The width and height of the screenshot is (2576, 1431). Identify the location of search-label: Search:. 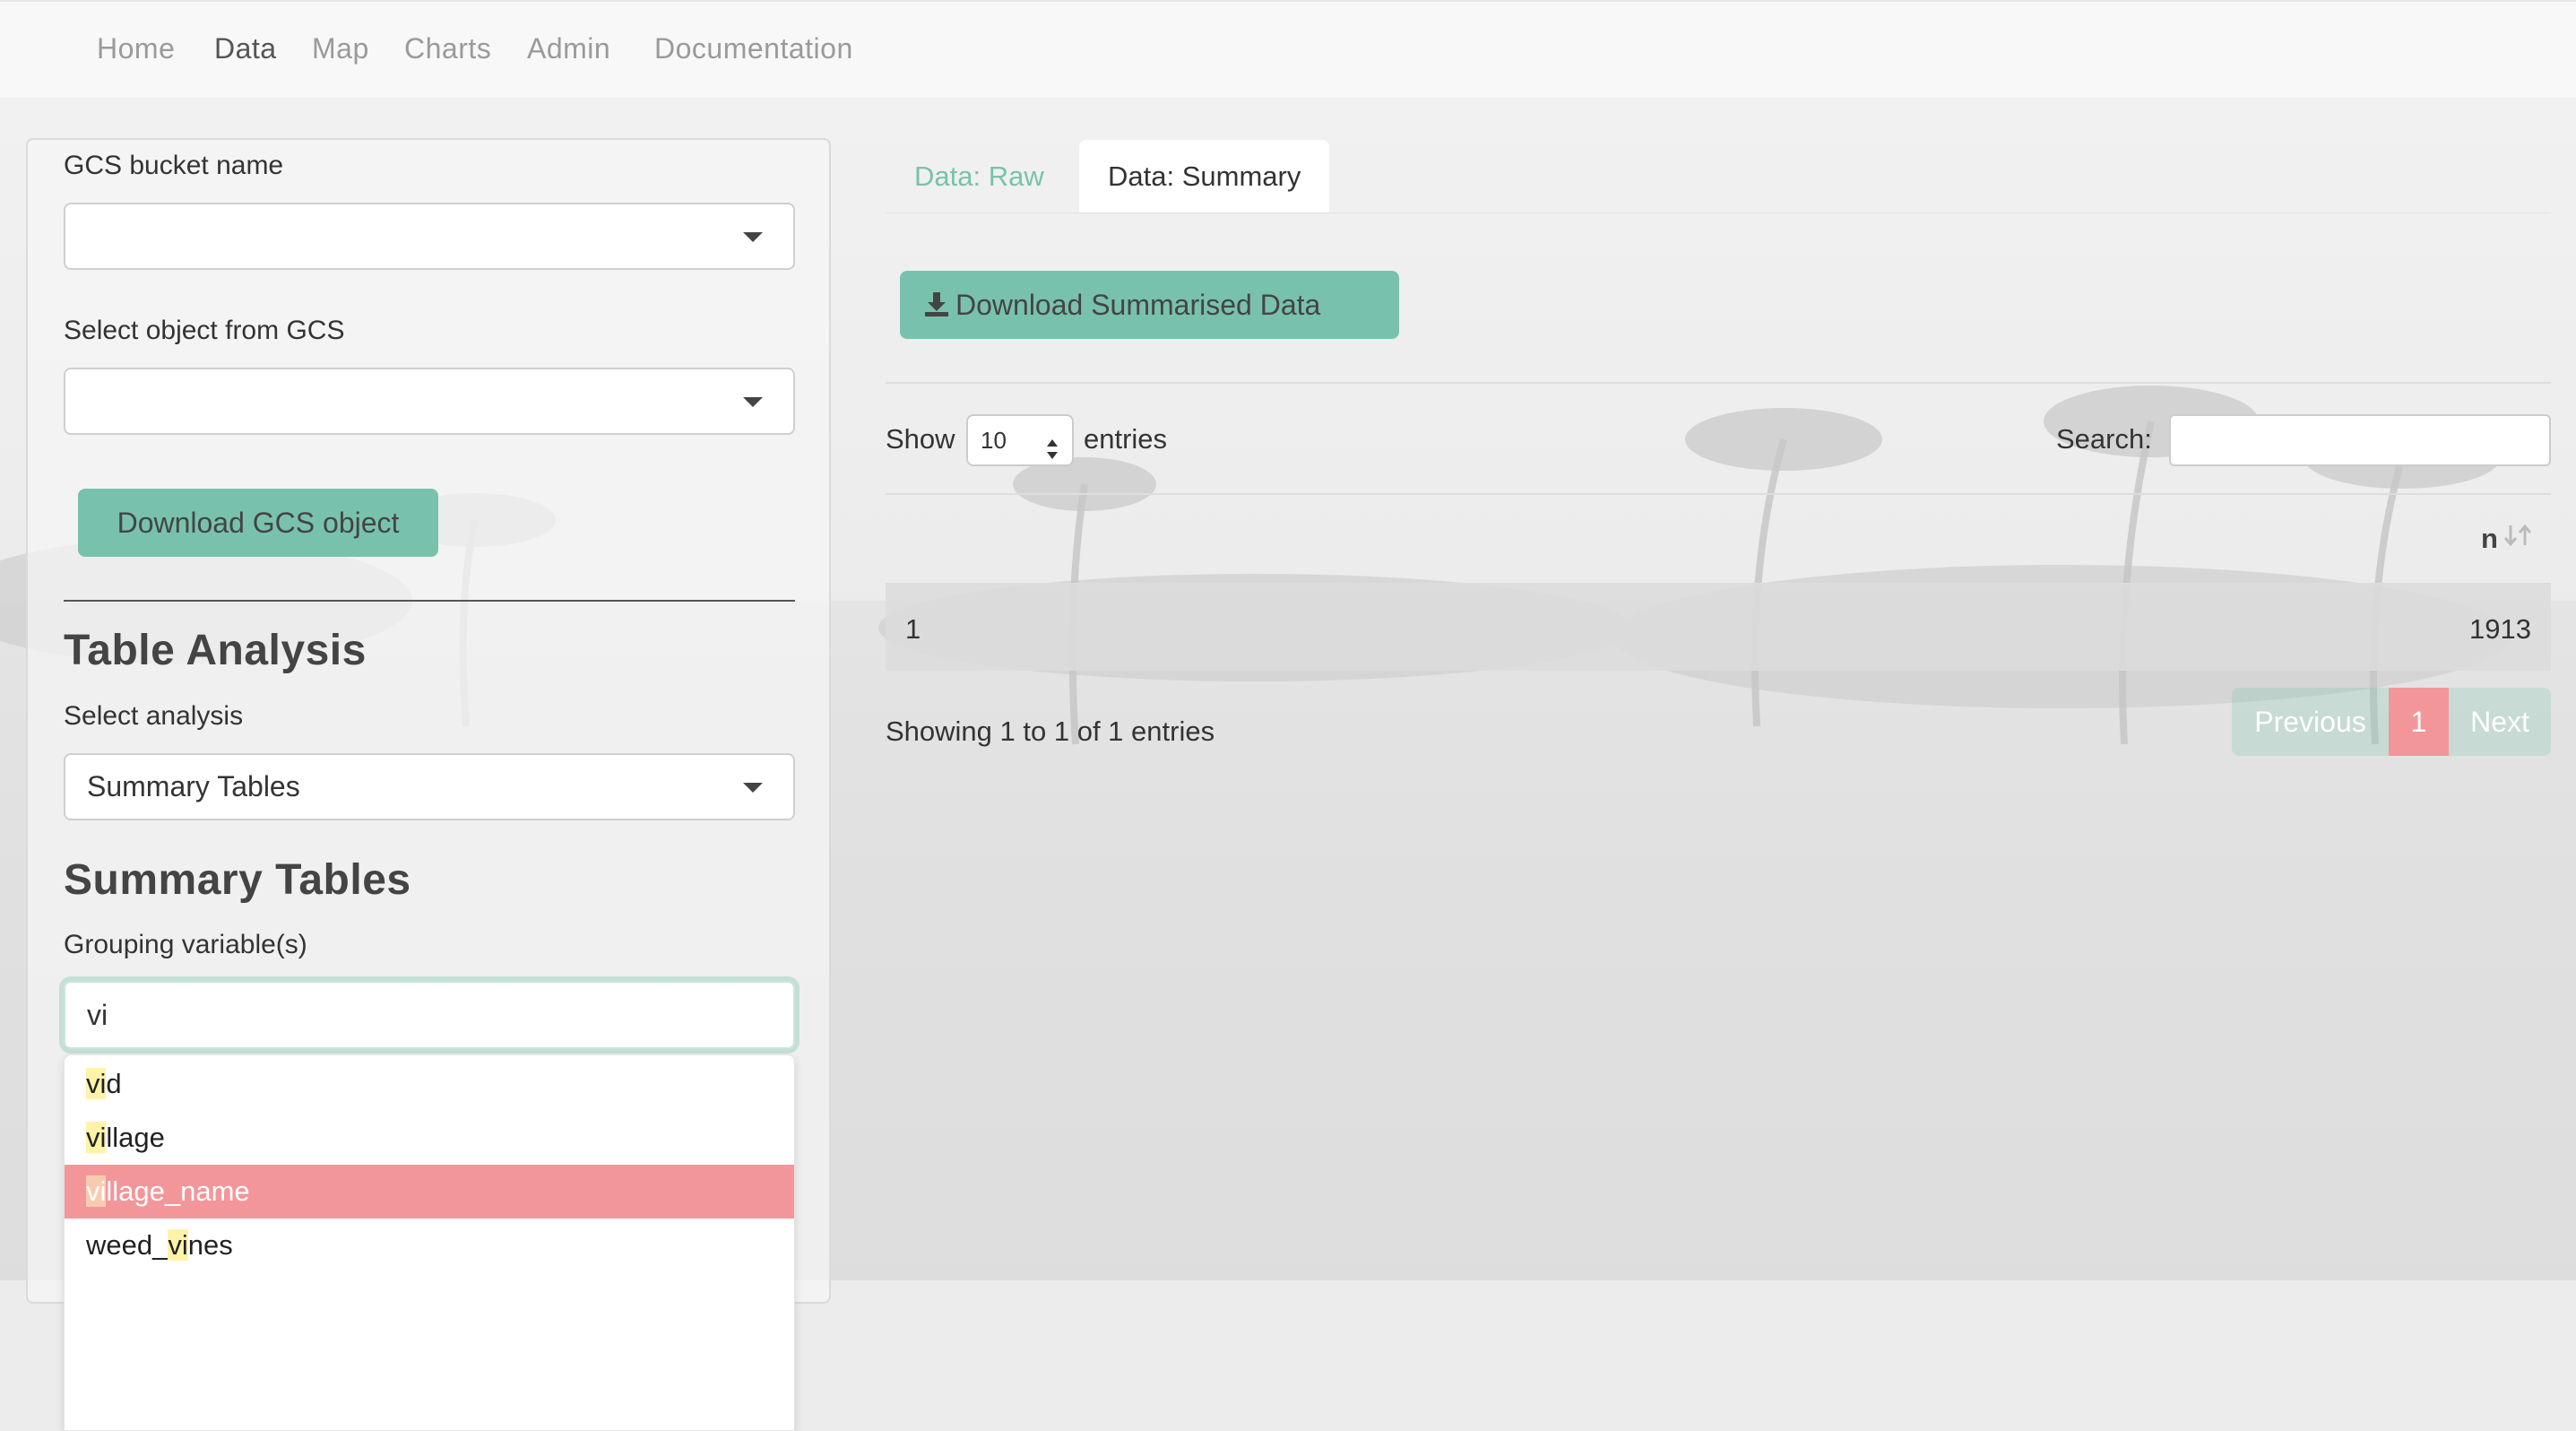
(2104, 439).